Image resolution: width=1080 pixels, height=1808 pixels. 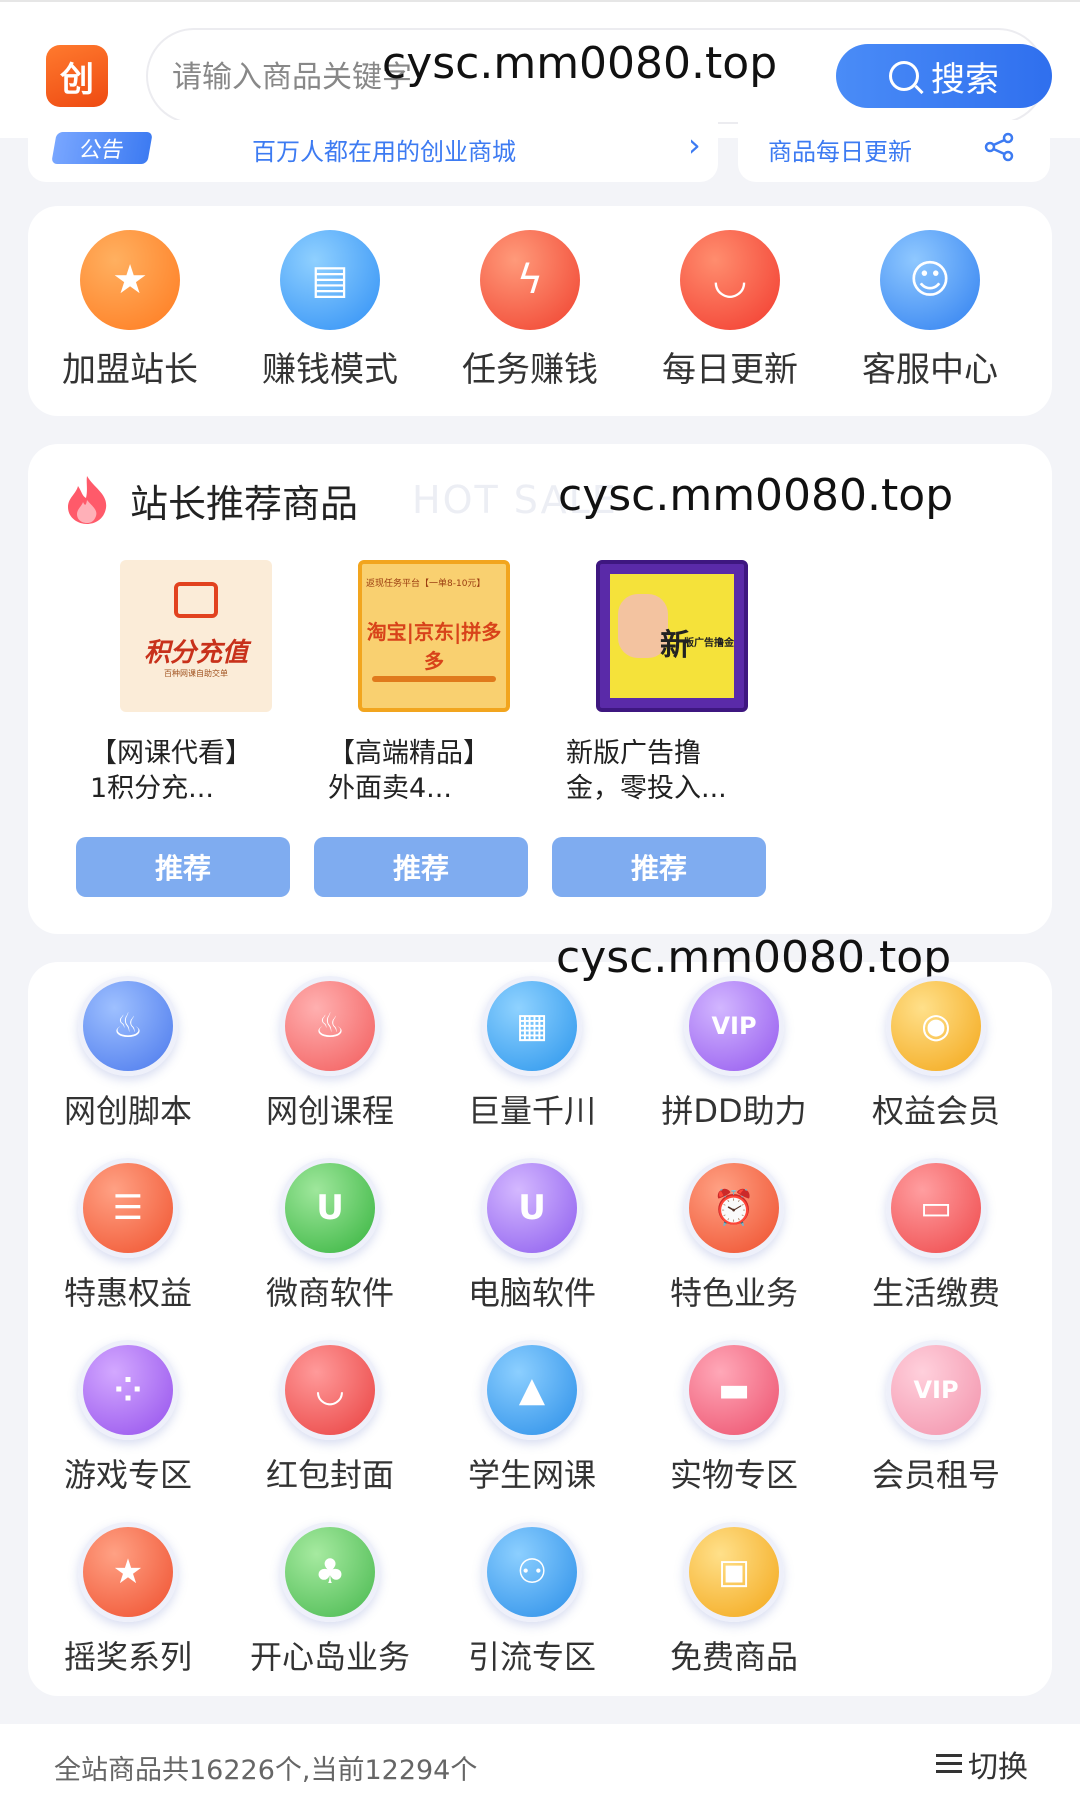 I want to click on category-label: 微商软件, so click(x=329, y=1293).